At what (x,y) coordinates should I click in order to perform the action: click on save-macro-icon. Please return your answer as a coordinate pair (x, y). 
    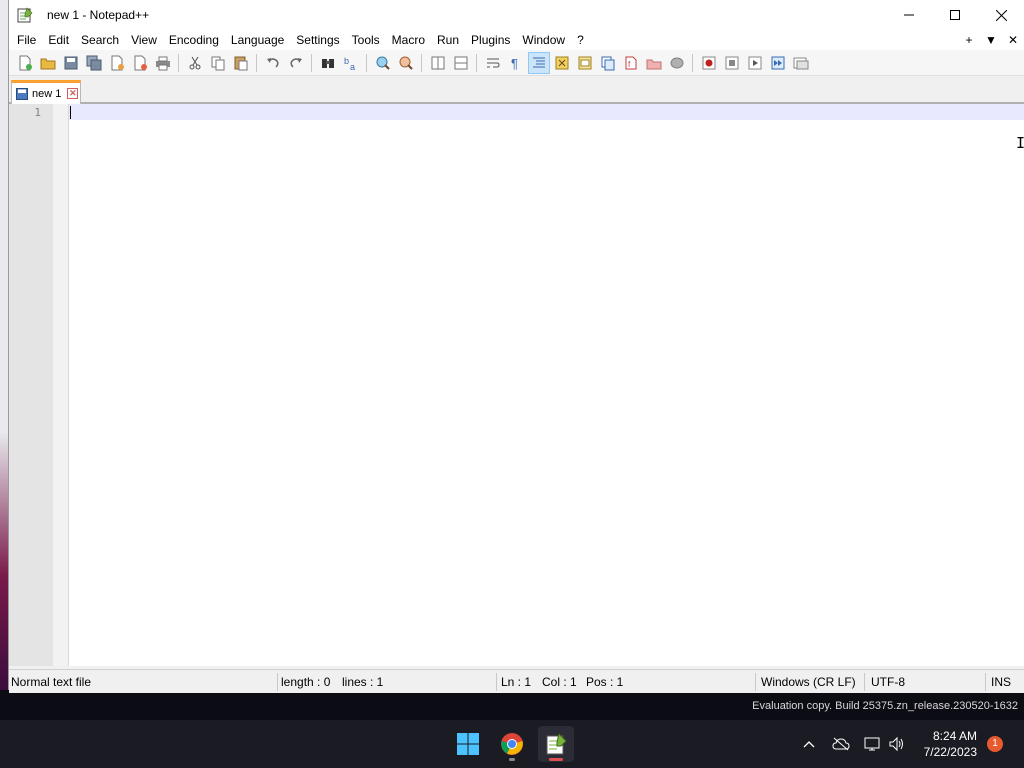
    Looking at the image, I should click on (800, 63).